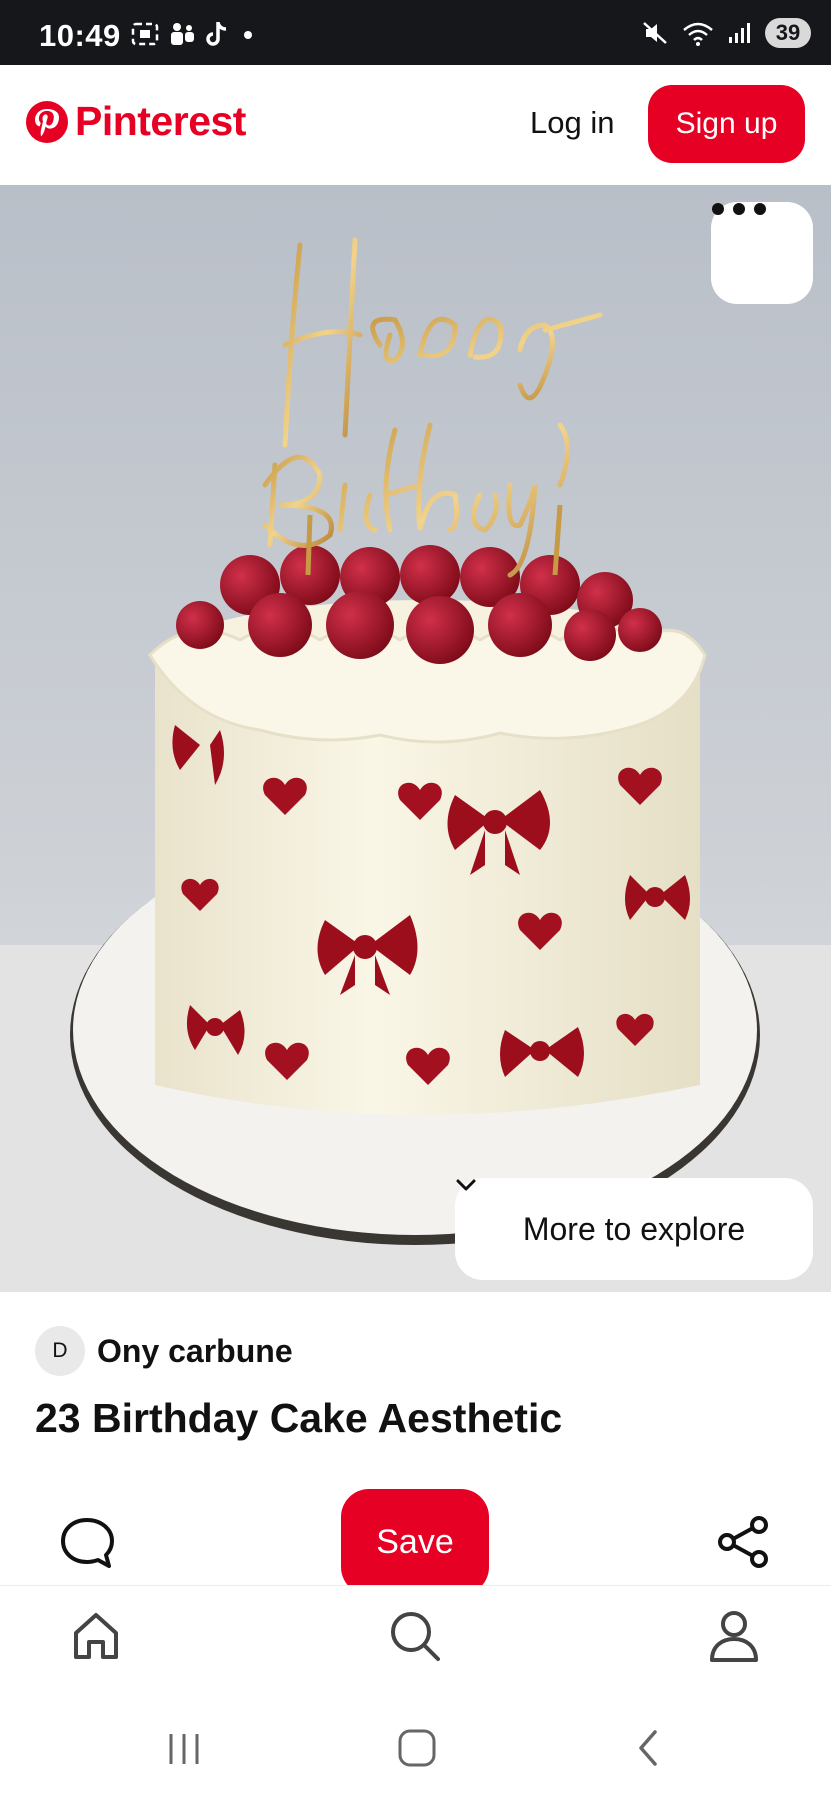  I want to click on search-icon, so click(415, 1636).